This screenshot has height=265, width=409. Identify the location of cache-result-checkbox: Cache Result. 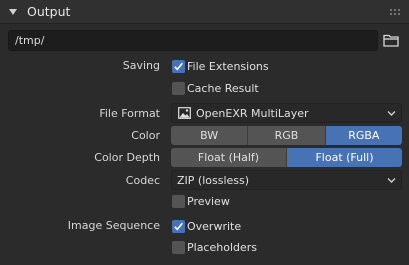
(215, 88).